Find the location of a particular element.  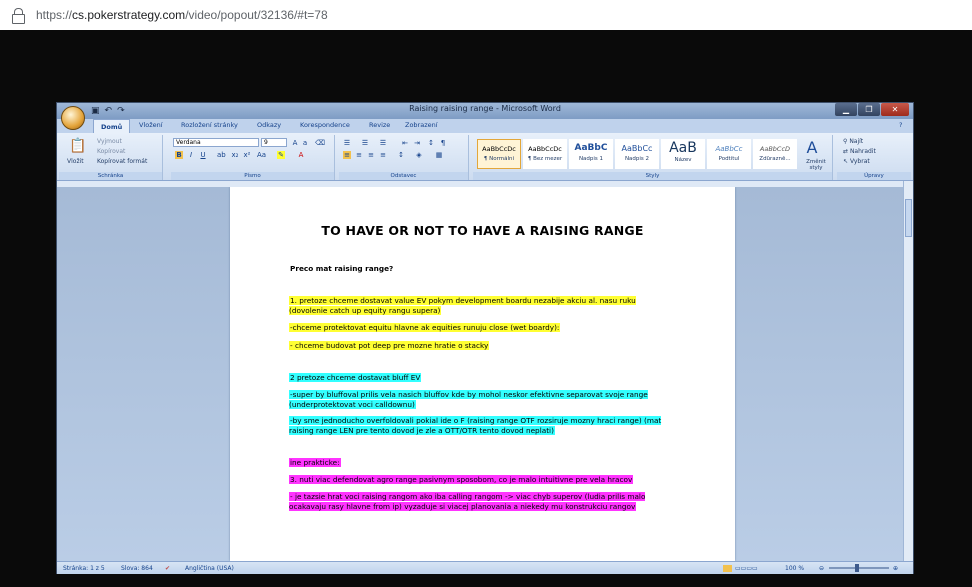

subscript-icon: x₂ is located at coordinates (235, 155).